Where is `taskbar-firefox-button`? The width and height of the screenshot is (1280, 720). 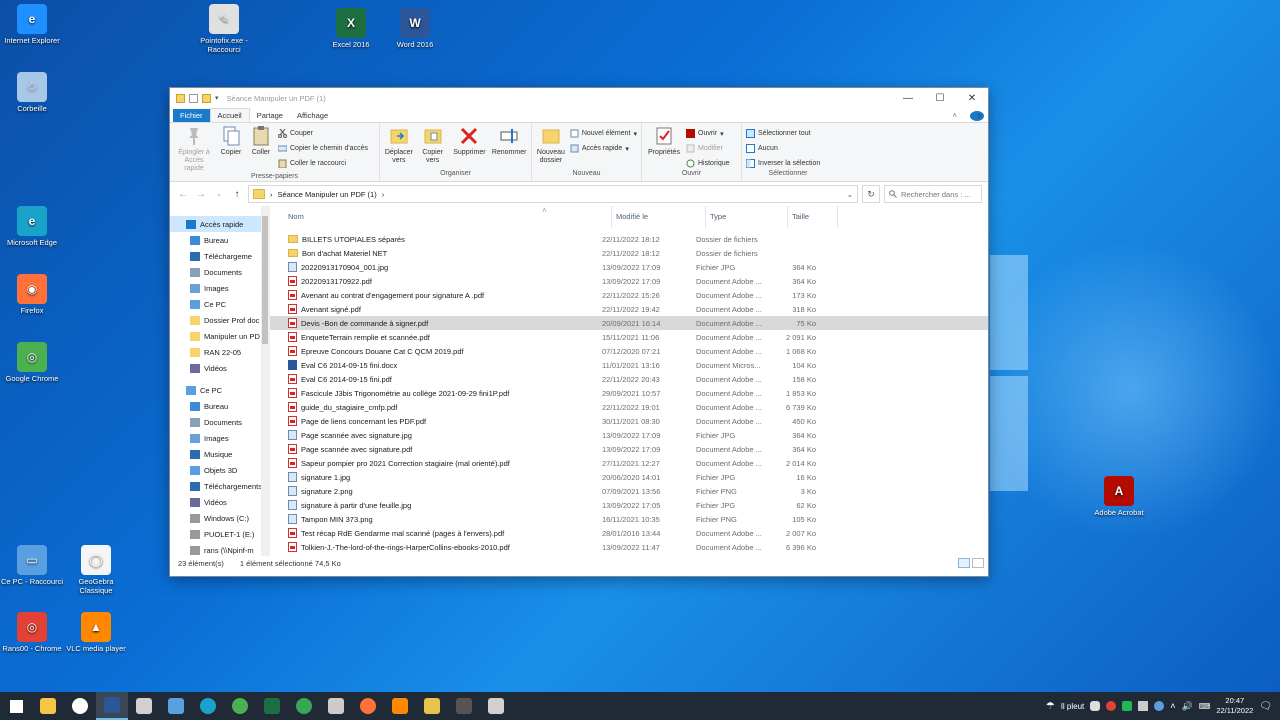 taskbar-firefox-button is located at coordinates (368, 706).